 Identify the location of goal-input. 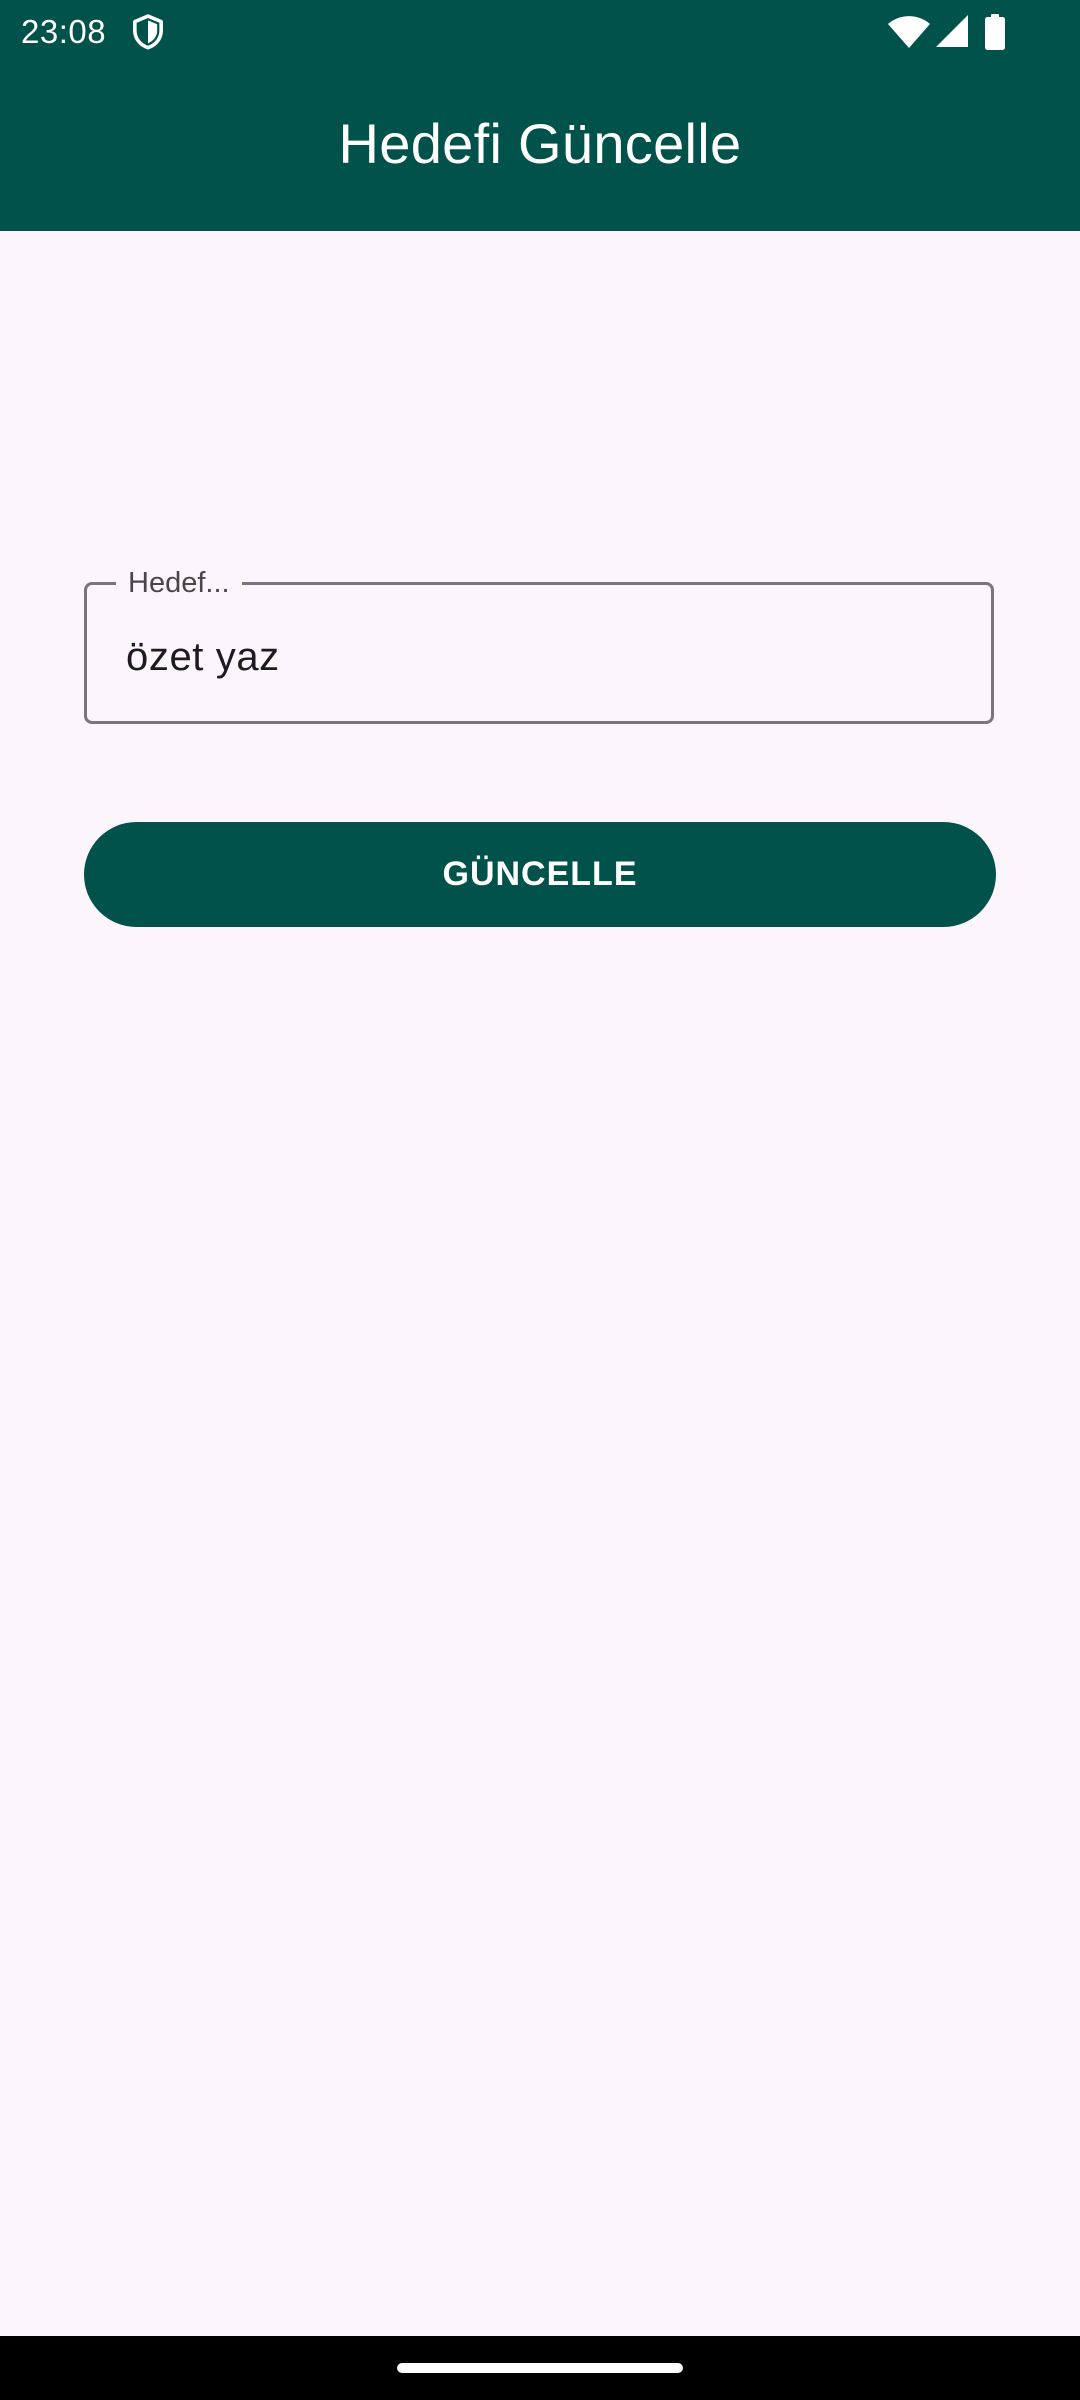
(546, 657).